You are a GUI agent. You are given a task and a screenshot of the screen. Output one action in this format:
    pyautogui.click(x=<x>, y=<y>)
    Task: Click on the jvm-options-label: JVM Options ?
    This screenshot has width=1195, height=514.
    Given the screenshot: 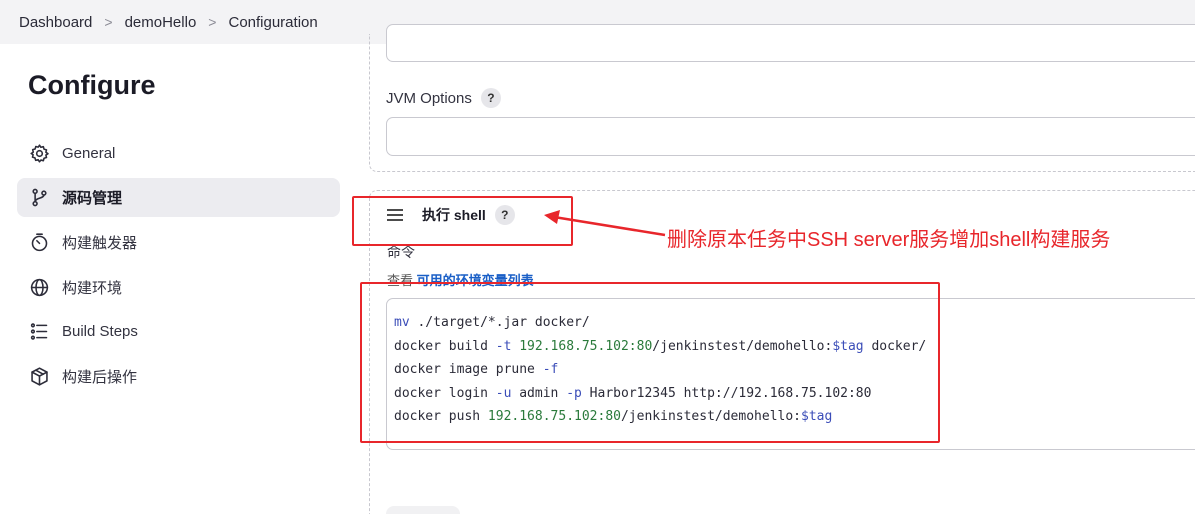 What is the action you would take?
    pyautogui.click(x=443, y=98)
    